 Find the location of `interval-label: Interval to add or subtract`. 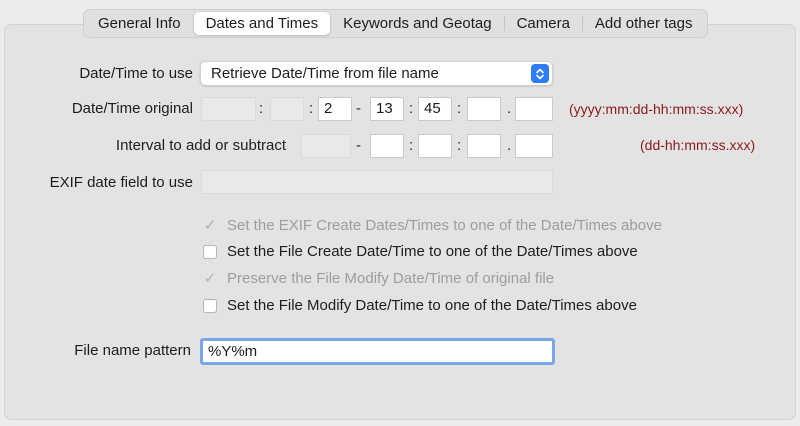

interval-label: Interval to add or subtract is located at coordinates (200, 145).